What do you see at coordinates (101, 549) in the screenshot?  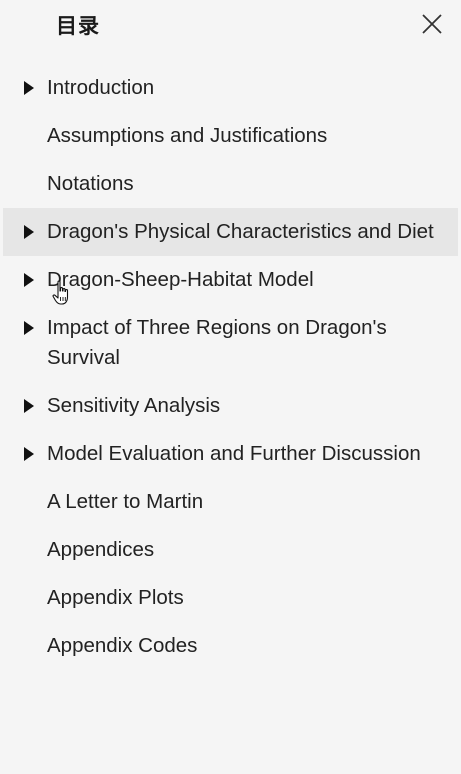 I see `toc-item-label: Appendices` at bounding box center [101, 549].